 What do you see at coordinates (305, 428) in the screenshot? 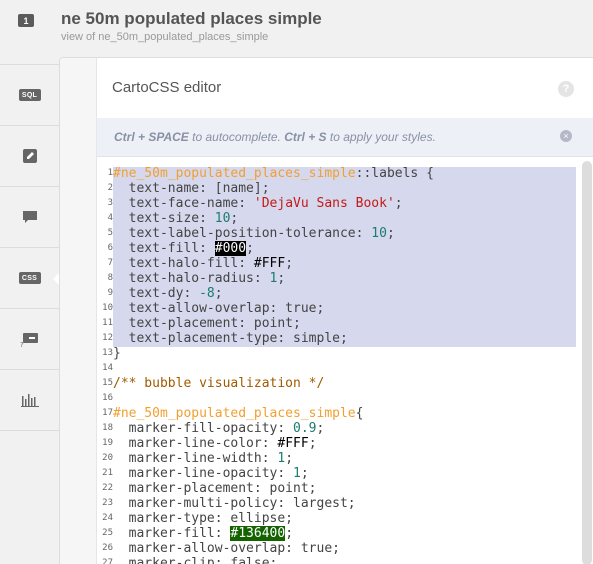
I see `code-token: 0.9` at bounding box center [305, 428].